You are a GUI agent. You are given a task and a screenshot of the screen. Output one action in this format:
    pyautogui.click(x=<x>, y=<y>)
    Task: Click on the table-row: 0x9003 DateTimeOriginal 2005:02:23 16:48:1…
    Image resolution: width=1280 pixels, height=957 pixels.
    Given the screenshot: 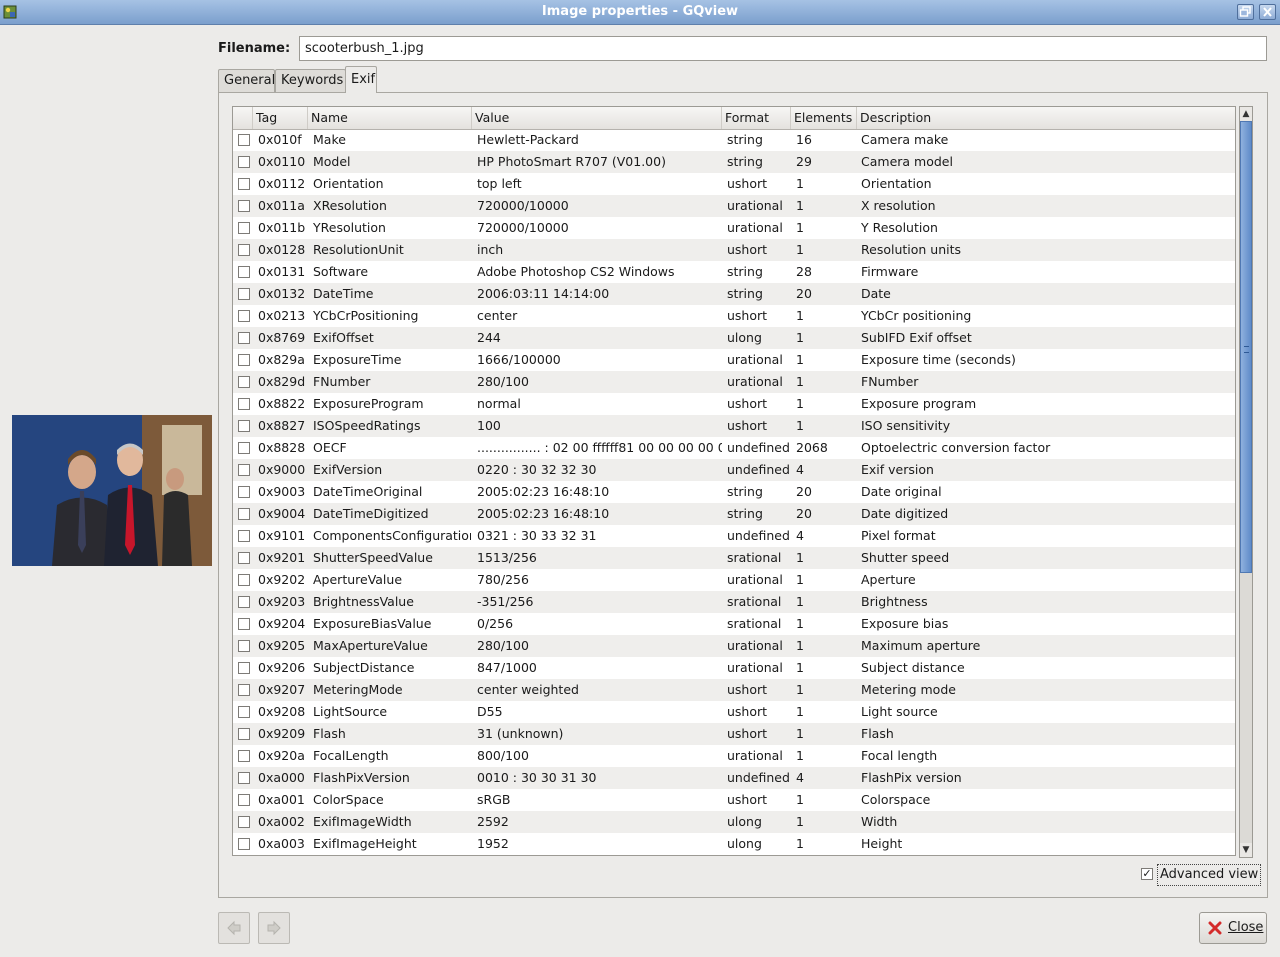 What is the action you would take?
    pyautogui.click(x=734, y=492)
    